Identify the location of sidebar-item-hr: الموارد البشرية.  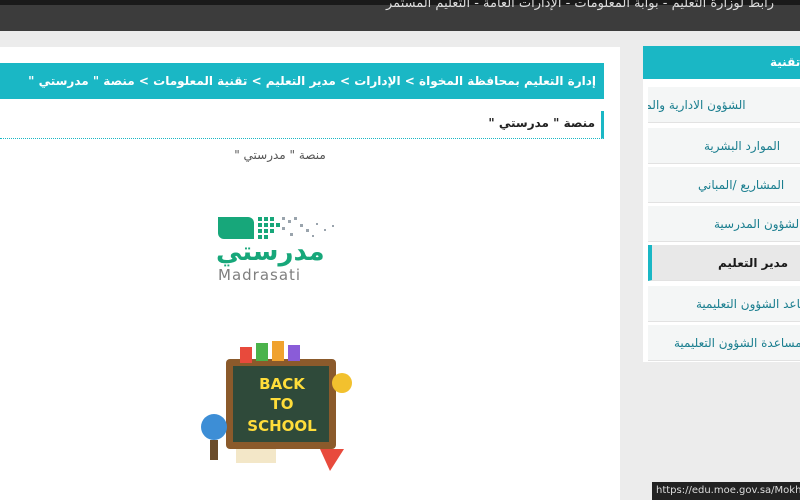
(724, 146).